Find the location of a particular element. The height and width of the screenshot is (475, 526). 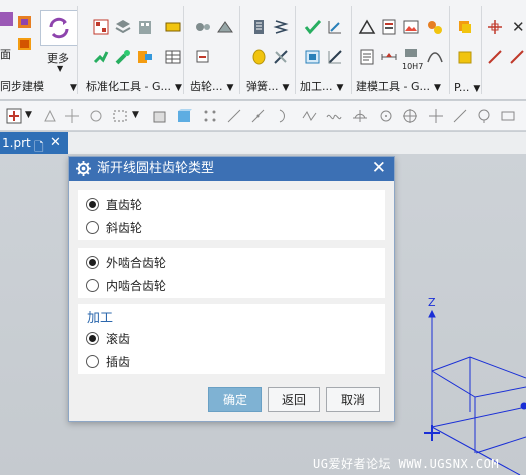

tag-tool-icon is located at coordinates (508, 116).